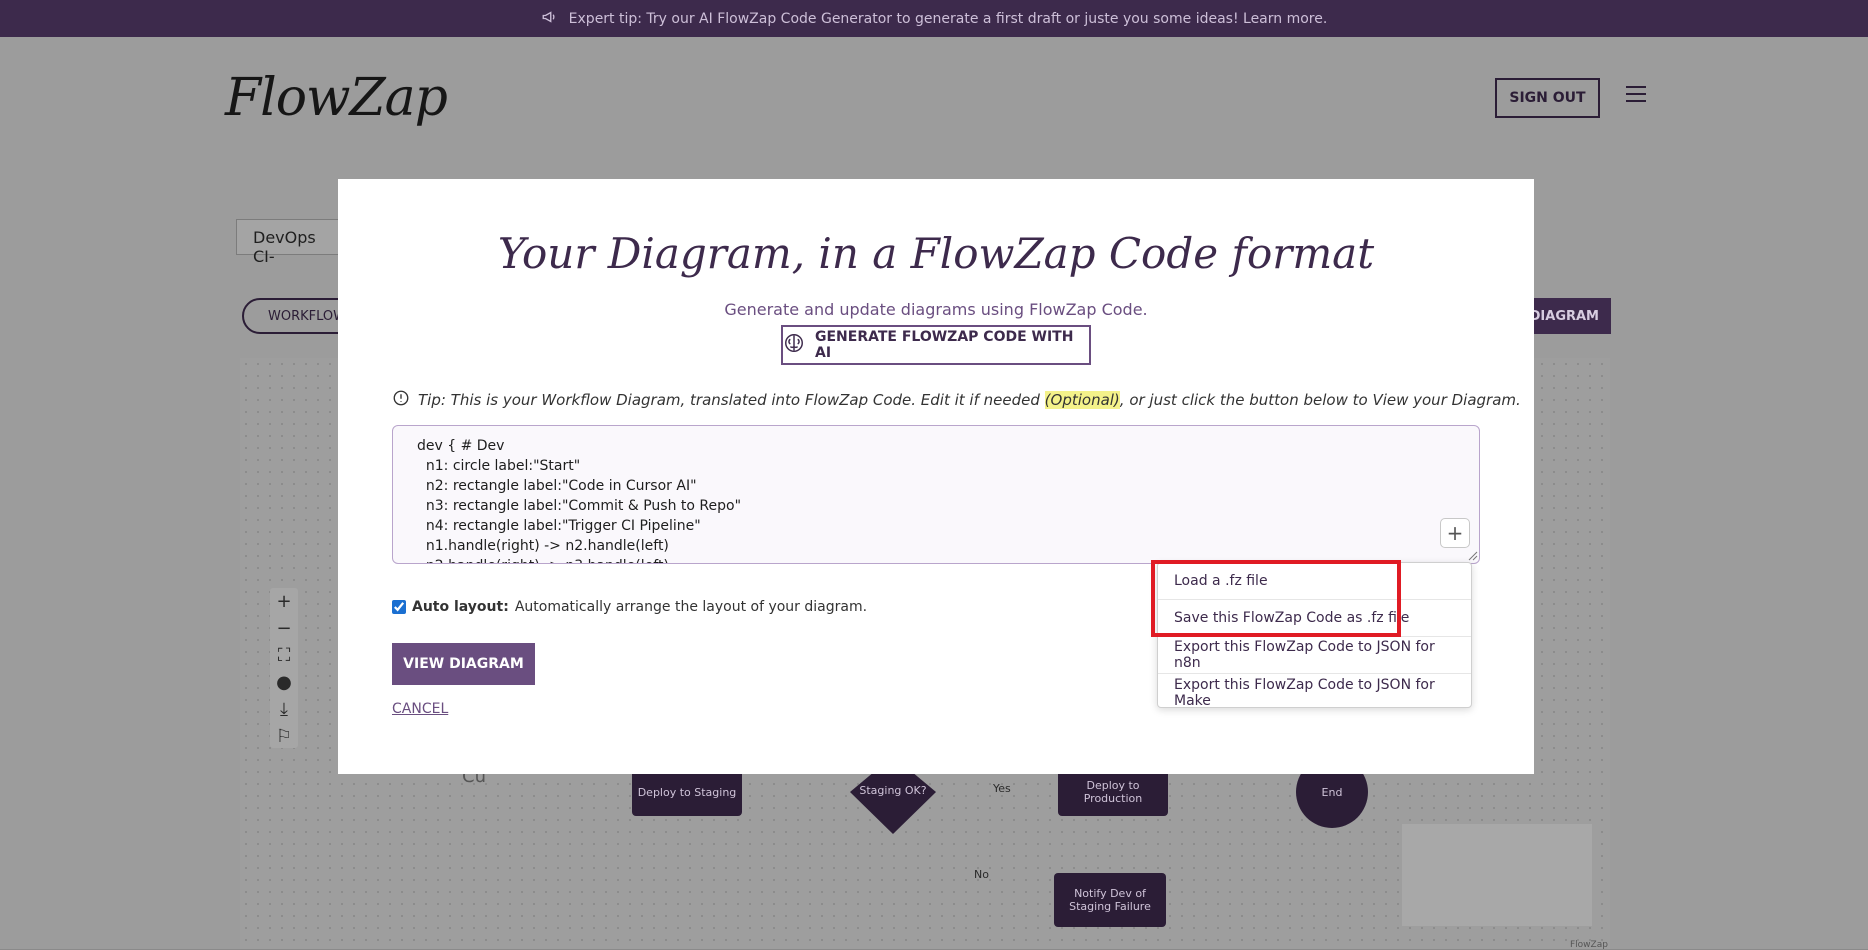 The height and width of the screenshot is (950, 1868). I want to click on edge-label-no: No, so click(981, 874).